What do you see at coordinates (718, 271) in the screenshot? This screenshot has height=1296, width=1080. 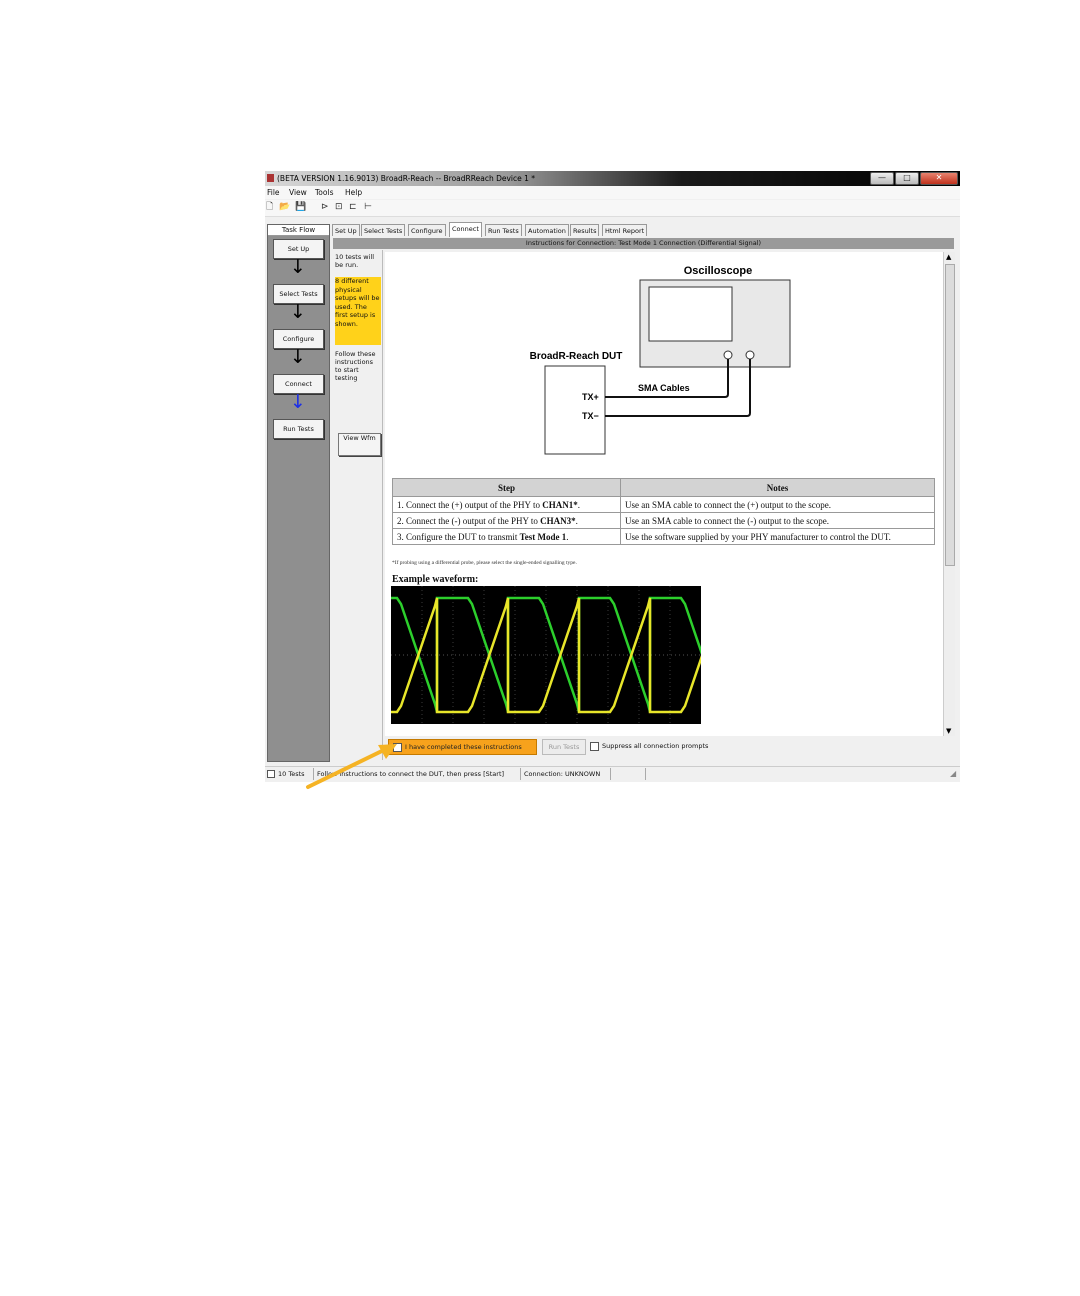 I see `scope-label: Oscilloscope` at bounding box center [718, 271].